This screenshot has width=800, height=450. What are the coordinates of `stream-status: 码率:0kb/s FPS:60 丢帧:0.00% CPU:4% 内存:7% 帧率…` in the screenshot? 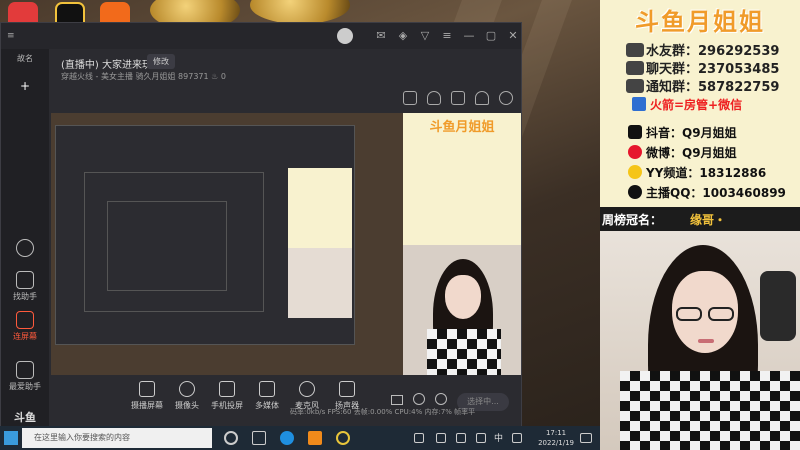 It's located at (383, 412).